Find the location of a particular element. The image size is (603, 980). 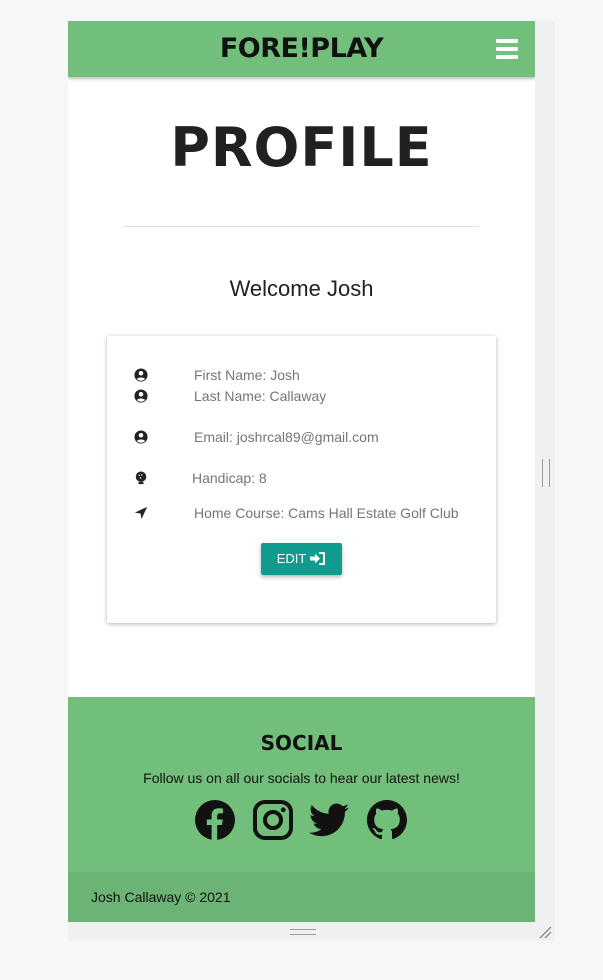

last-name-text: Last Name: Callaway is located at coordinates (260, 396).